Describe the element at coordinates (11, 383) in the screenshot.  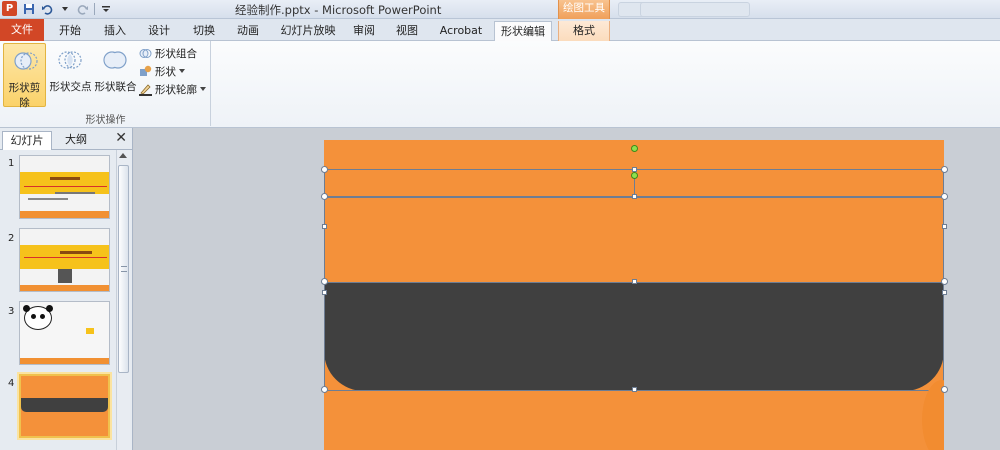
I see `slide-number: 4` at that location.